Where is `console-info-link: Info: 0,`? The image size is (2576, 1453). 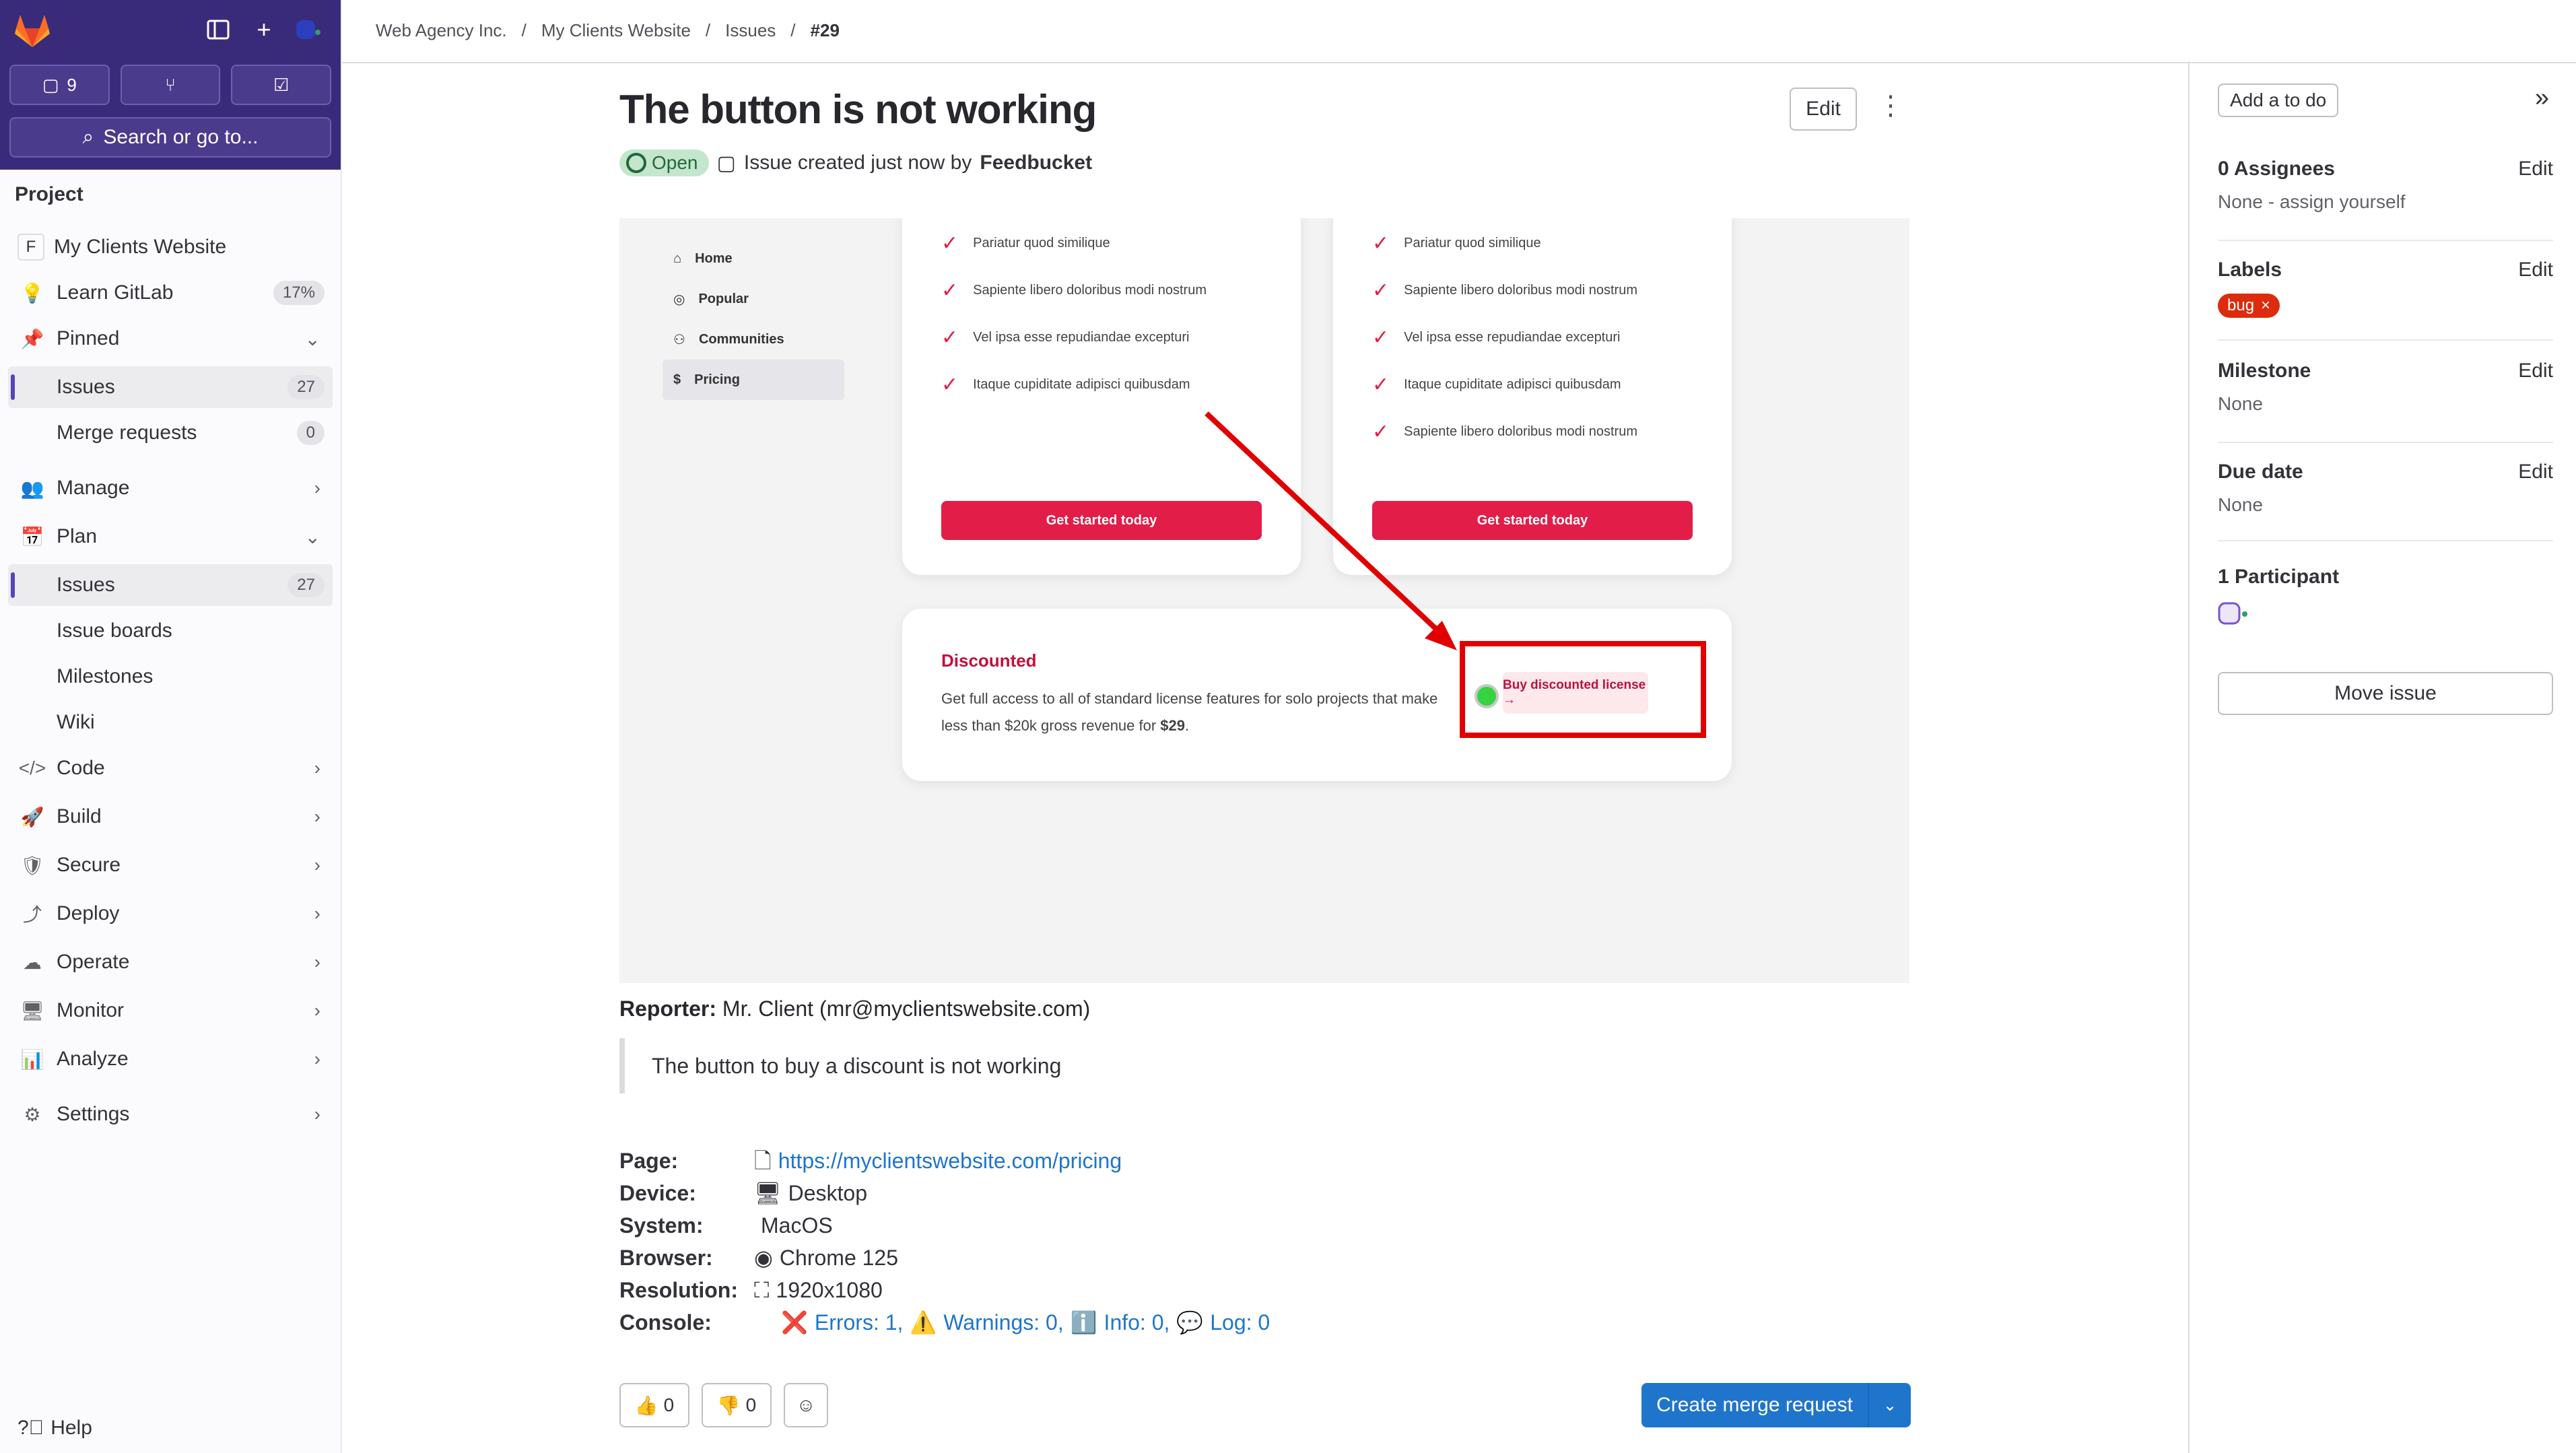 console-info-link: Info: 0, is located at coordinates (1137, 1322).